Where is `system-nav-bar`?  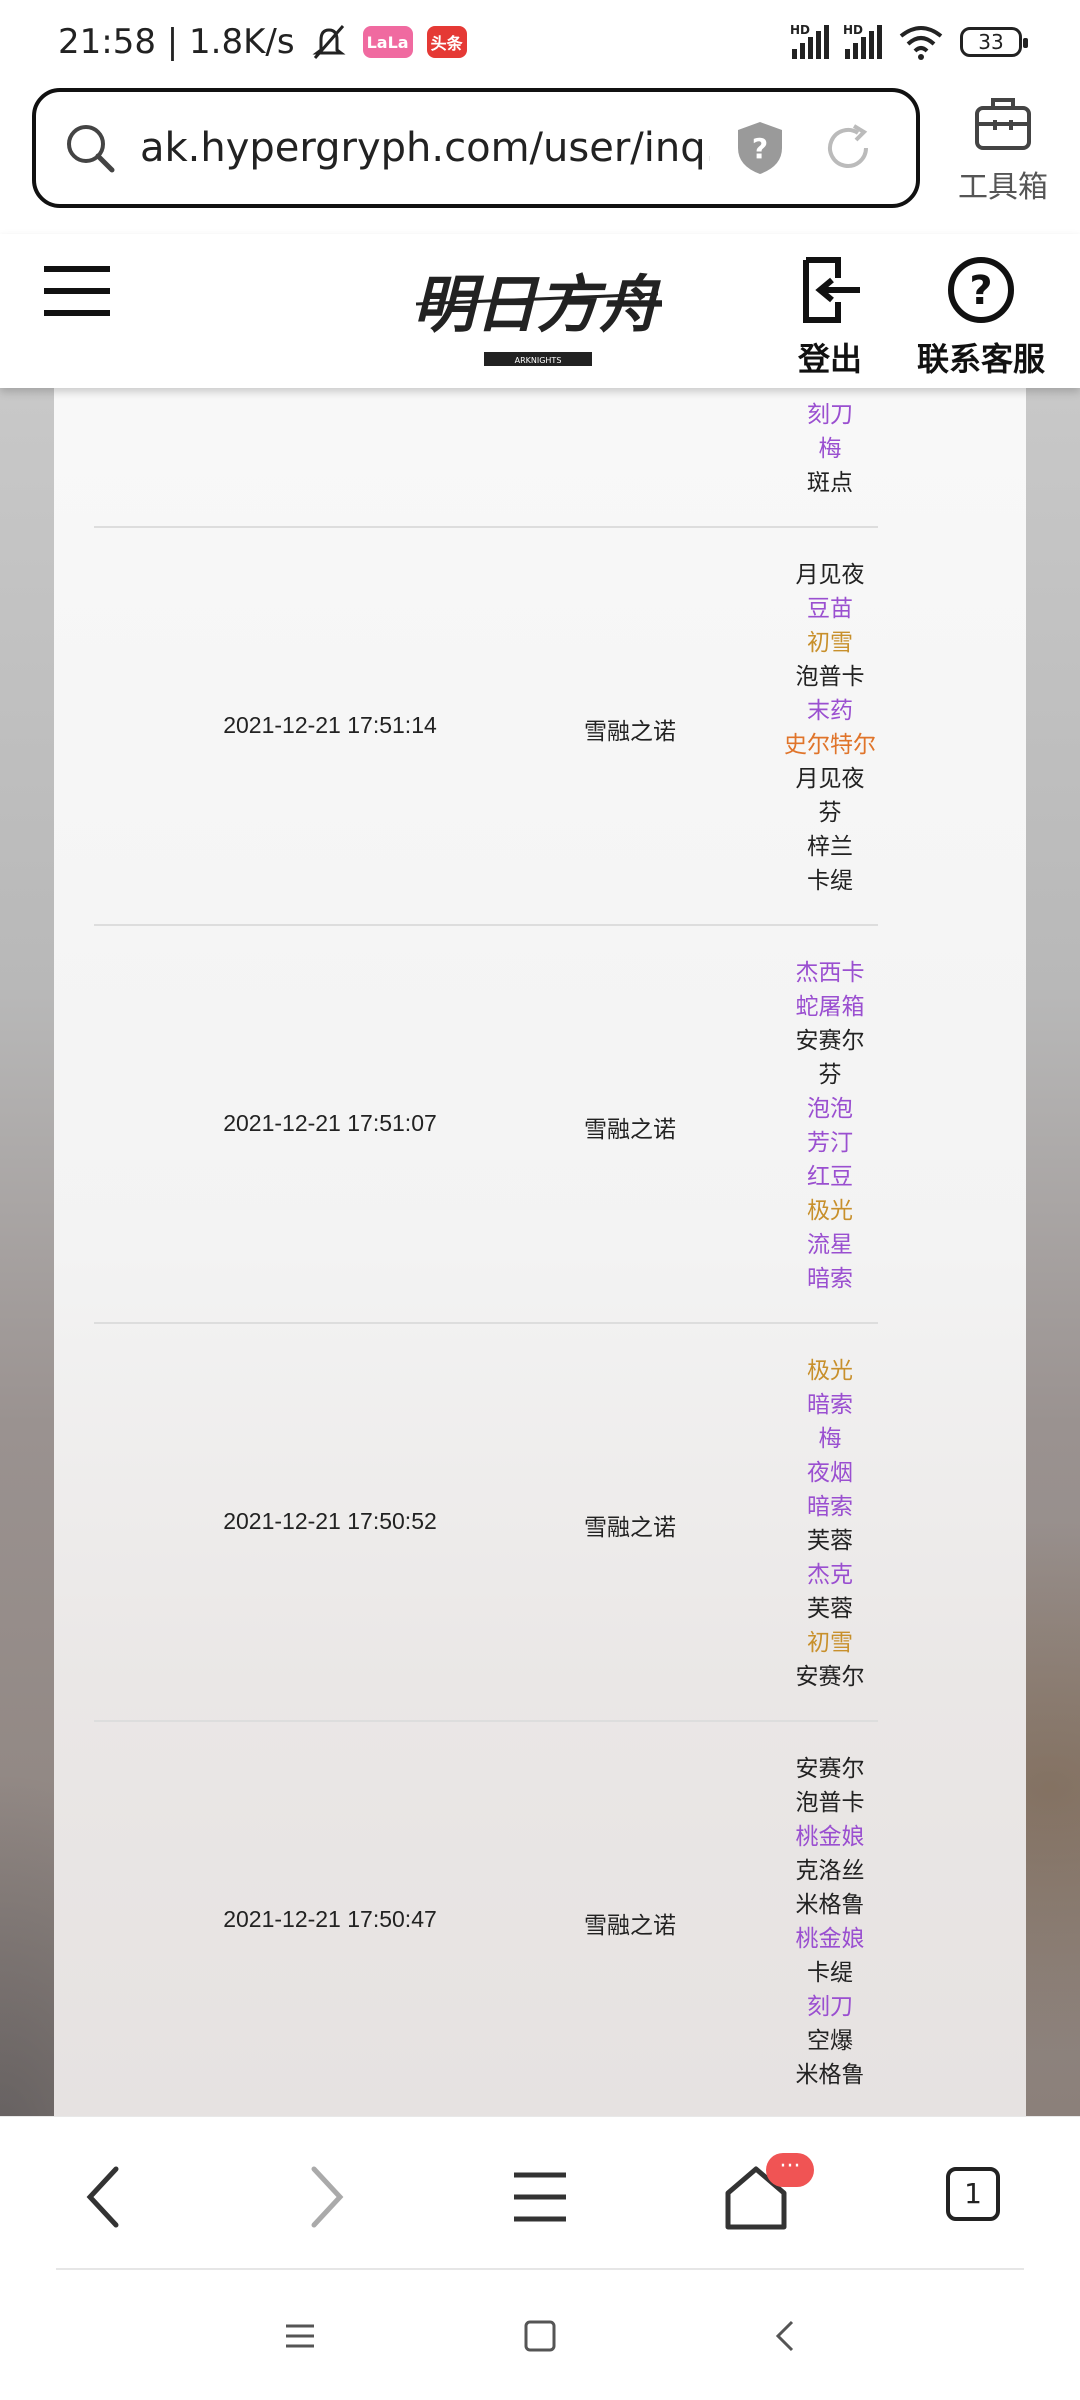
system-nav-bar is located at coordinates (540, 2334).